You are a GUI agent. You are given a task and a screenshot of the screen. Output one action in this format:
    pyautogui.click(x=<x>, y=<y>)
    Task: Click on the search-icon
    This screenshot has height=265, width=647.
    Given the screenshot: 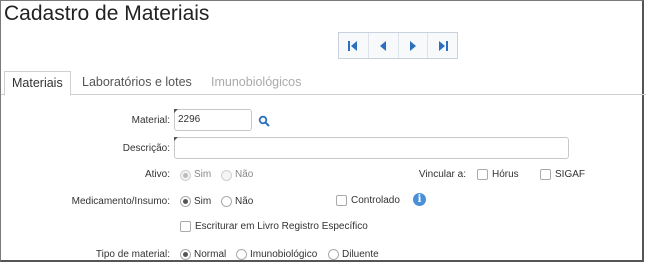 What is the action you would take?
    pyautogui.click(x=264, y=121)
    